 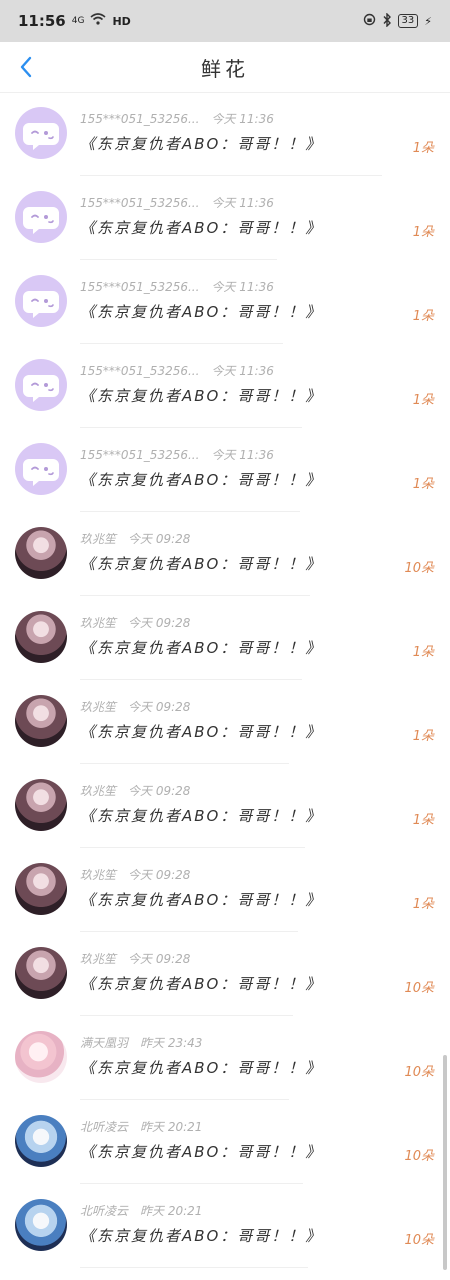 What do you see at coordinates (428, 21) in the screenshot?
I see `charging-icon: ⚡` at bounding box center [428, 21].